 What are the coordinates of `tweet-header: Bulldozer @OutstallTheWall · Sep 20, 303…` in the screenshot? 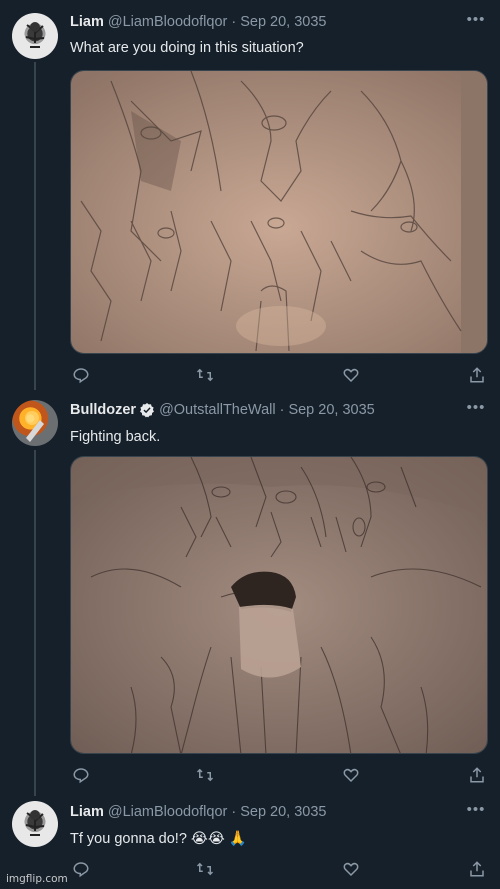 It's located at (222, 410).